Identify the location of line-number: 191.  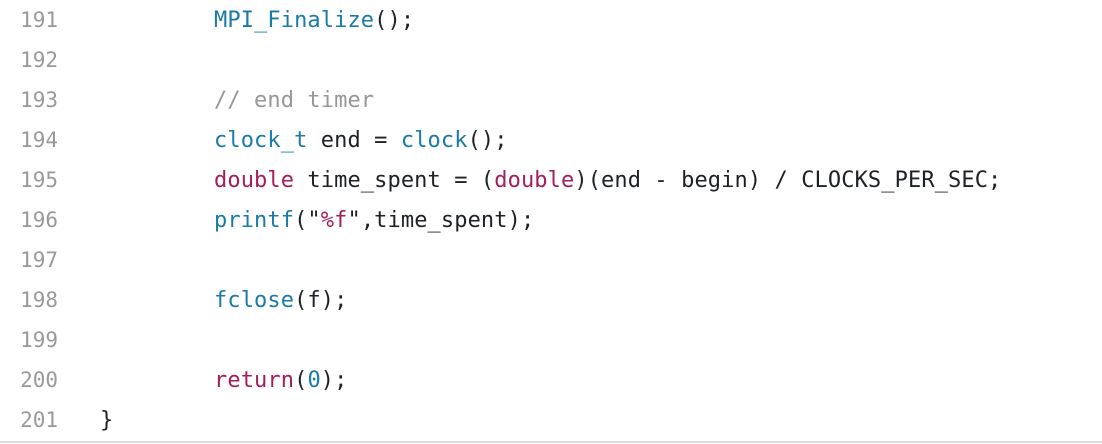
(29, 20).